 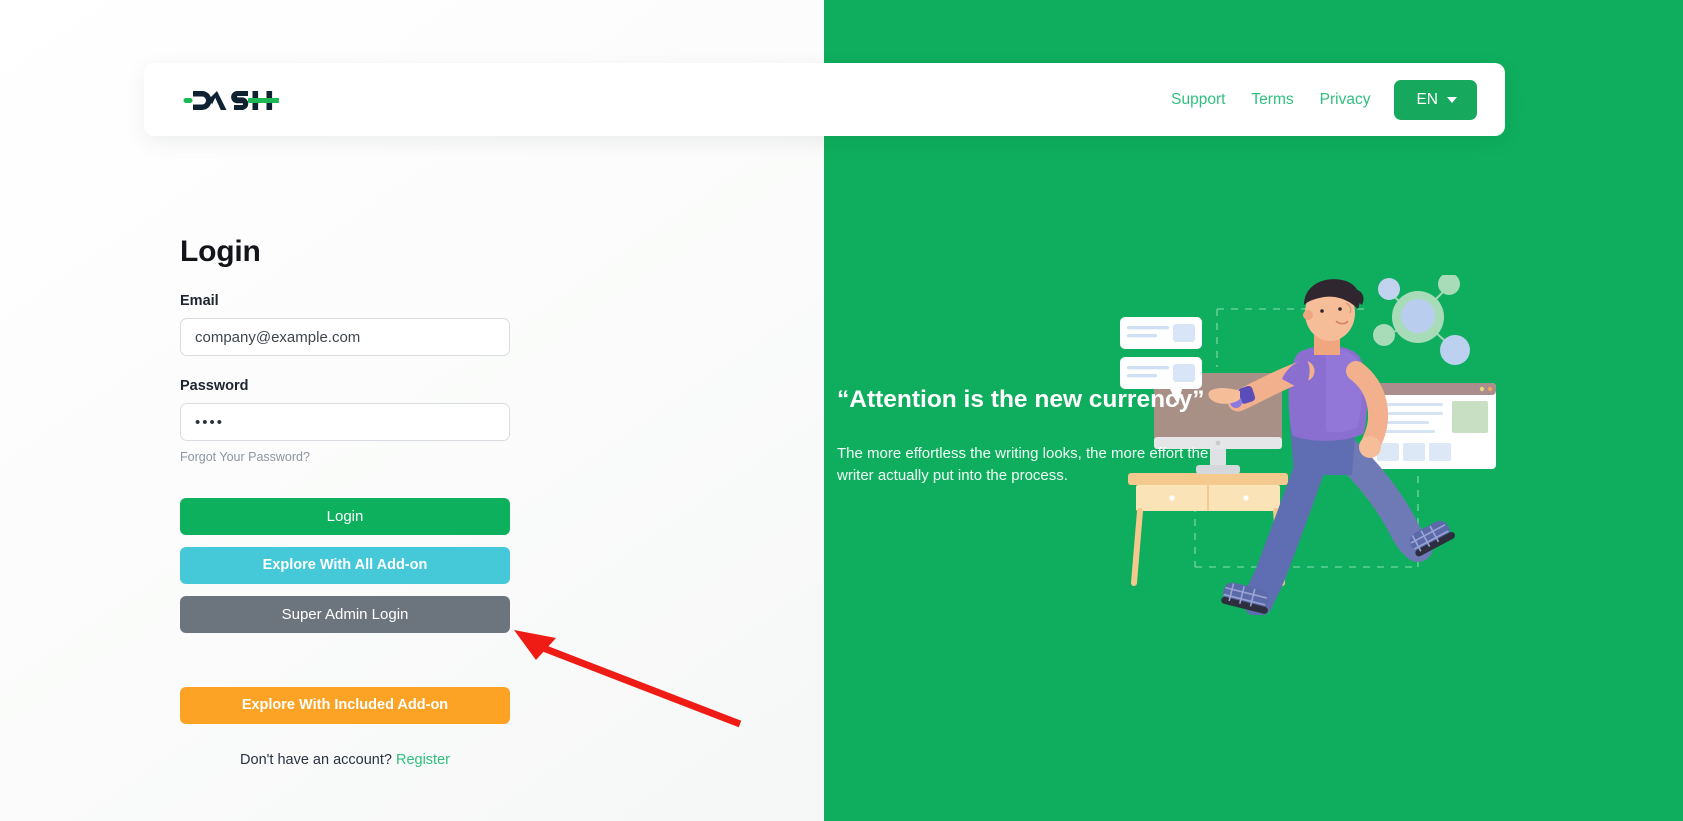 I want to click on register-prompt-text: Don't have an account?, so click(x=316, y=760).